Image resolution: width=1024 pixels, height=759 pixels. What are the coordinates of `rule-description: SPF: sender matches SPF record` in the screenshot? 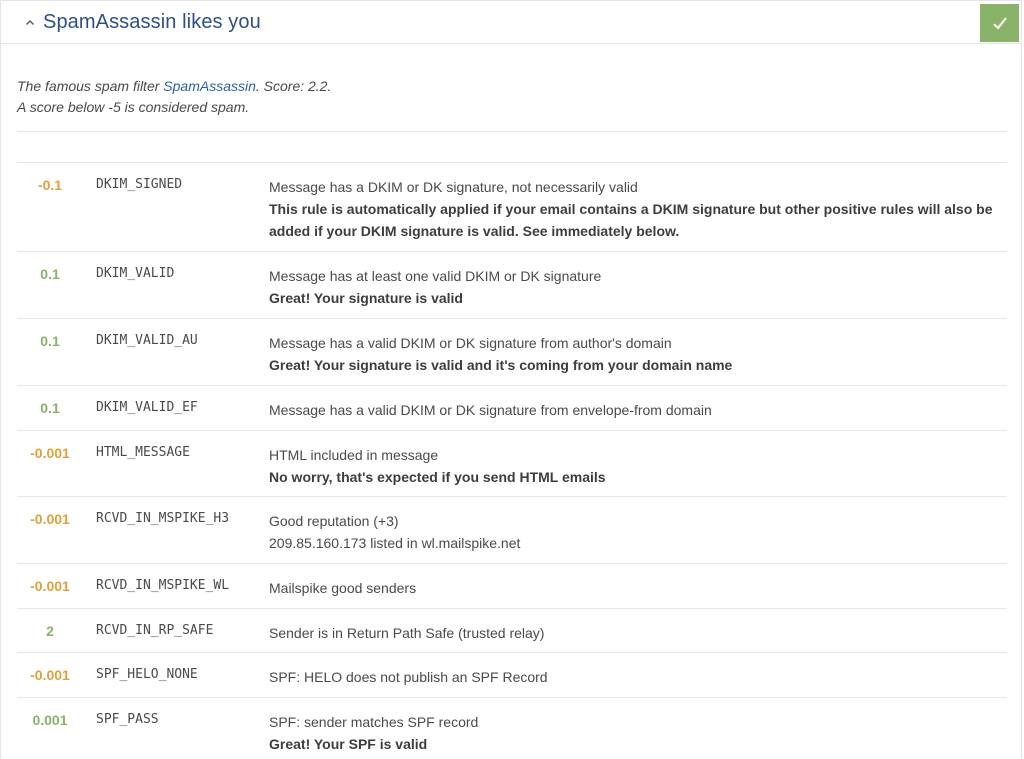 It's located at (374, 722).